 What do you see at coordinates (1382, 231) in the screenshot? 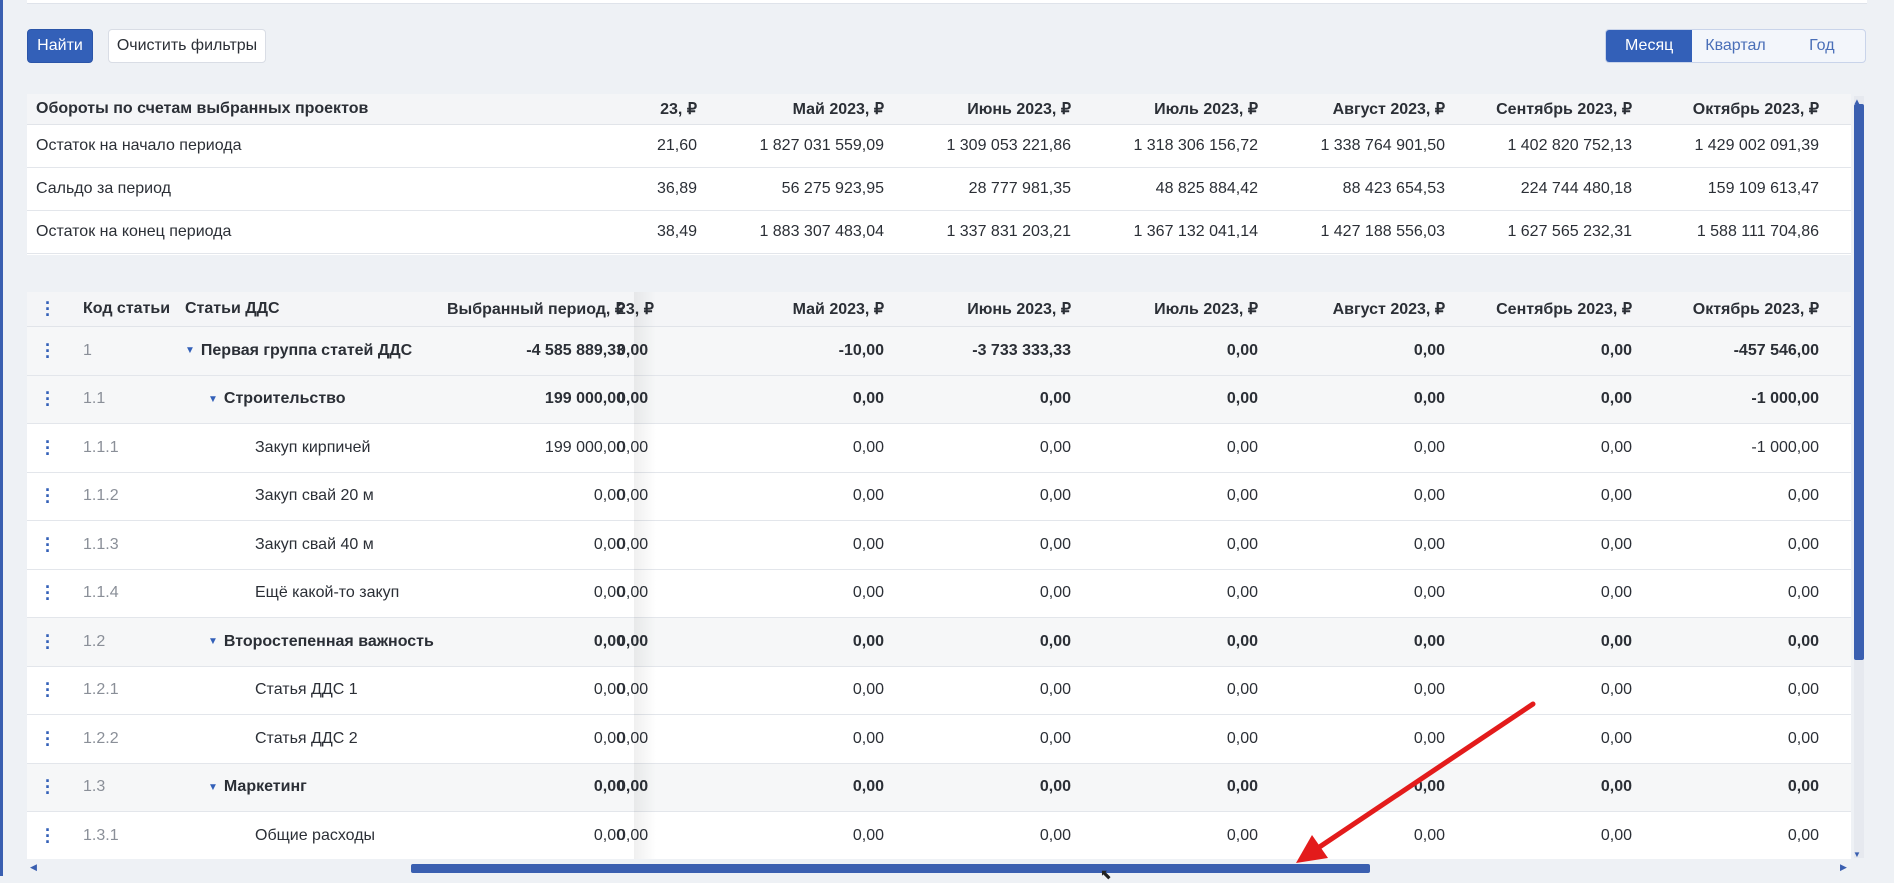
I see `summary-cell: 1 427 188 556,03` at bounding box center [1382, 231].